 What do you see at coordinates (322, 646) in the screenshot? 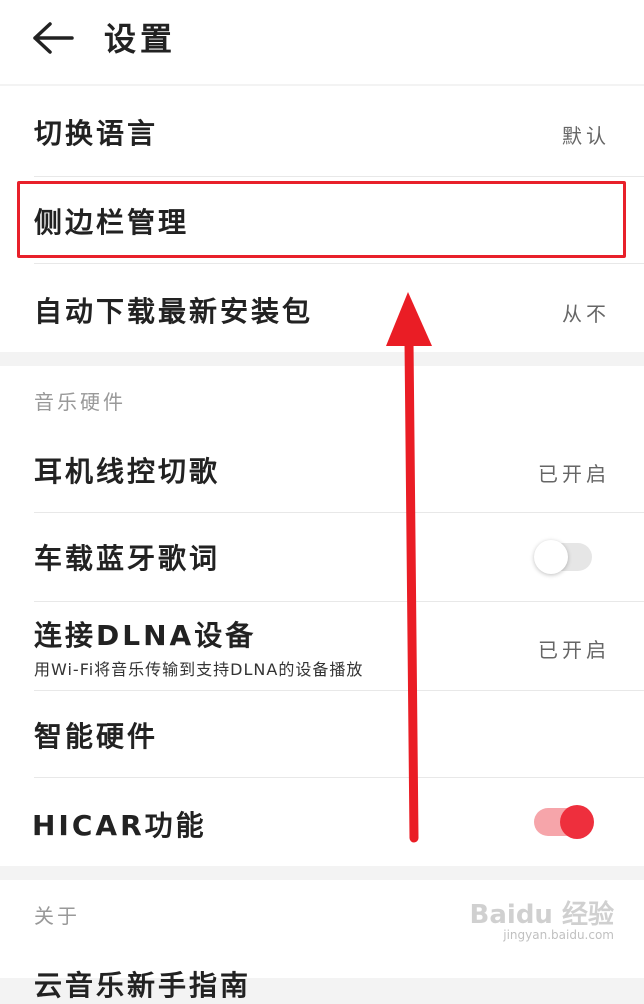
I see `row-dlna-device: 连接DLNA设备 用Wi-Fi将音乐传输到支持DLNA的设备播放 已开启` at bounding box center [322, 646].